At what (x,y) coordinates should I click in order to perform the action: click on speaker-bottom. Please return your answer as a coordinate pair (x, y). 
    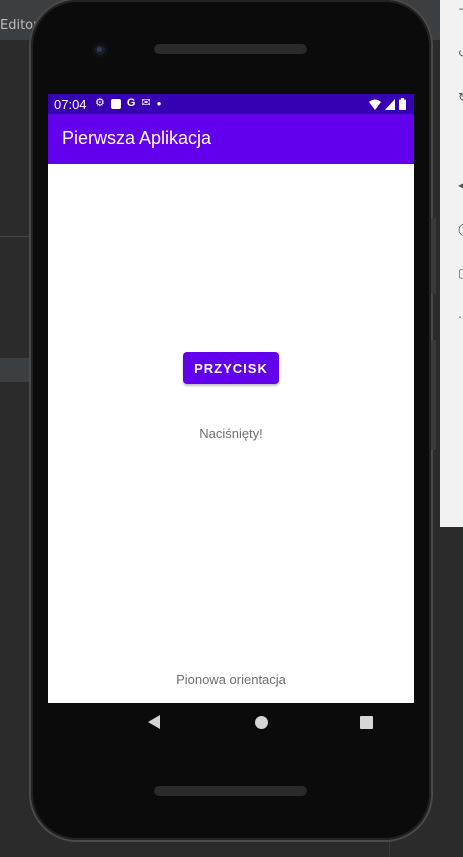
    Looking at the image, I should click on (230, 791).